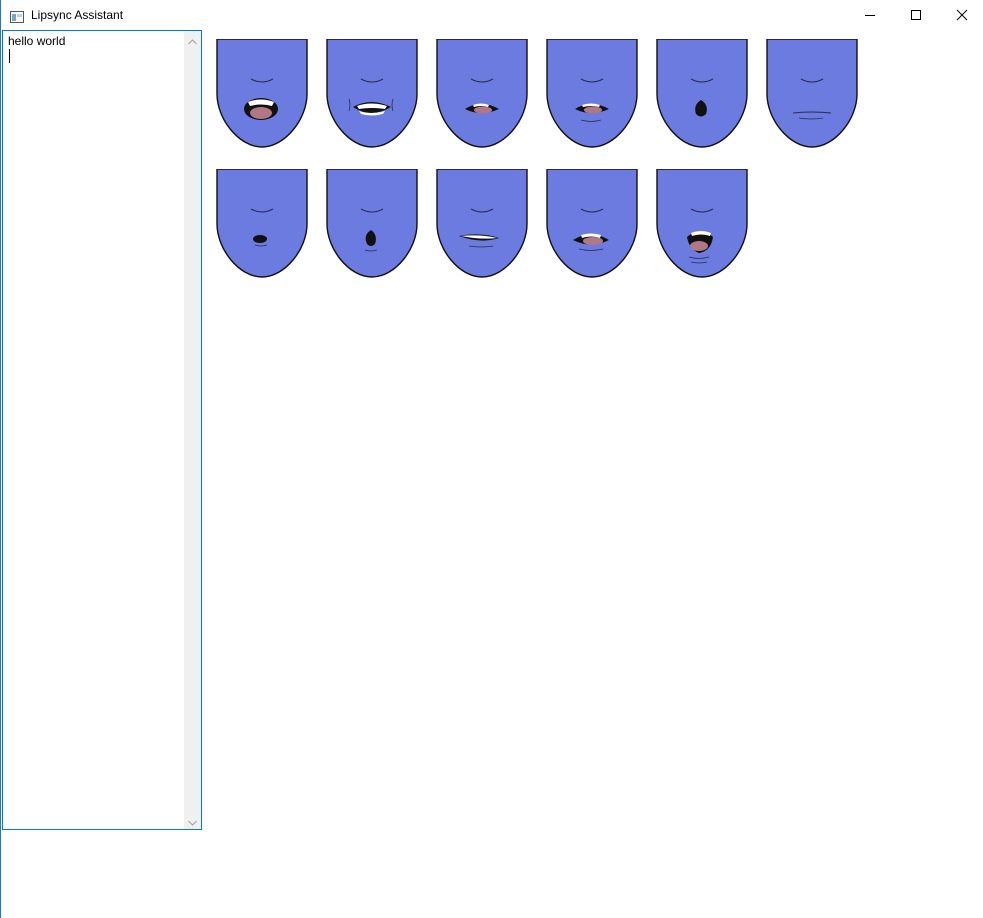  Describe the element at coordinates (482, 94) in the screenshot. I see `mouth-shape-open-small-tongue` at that location.